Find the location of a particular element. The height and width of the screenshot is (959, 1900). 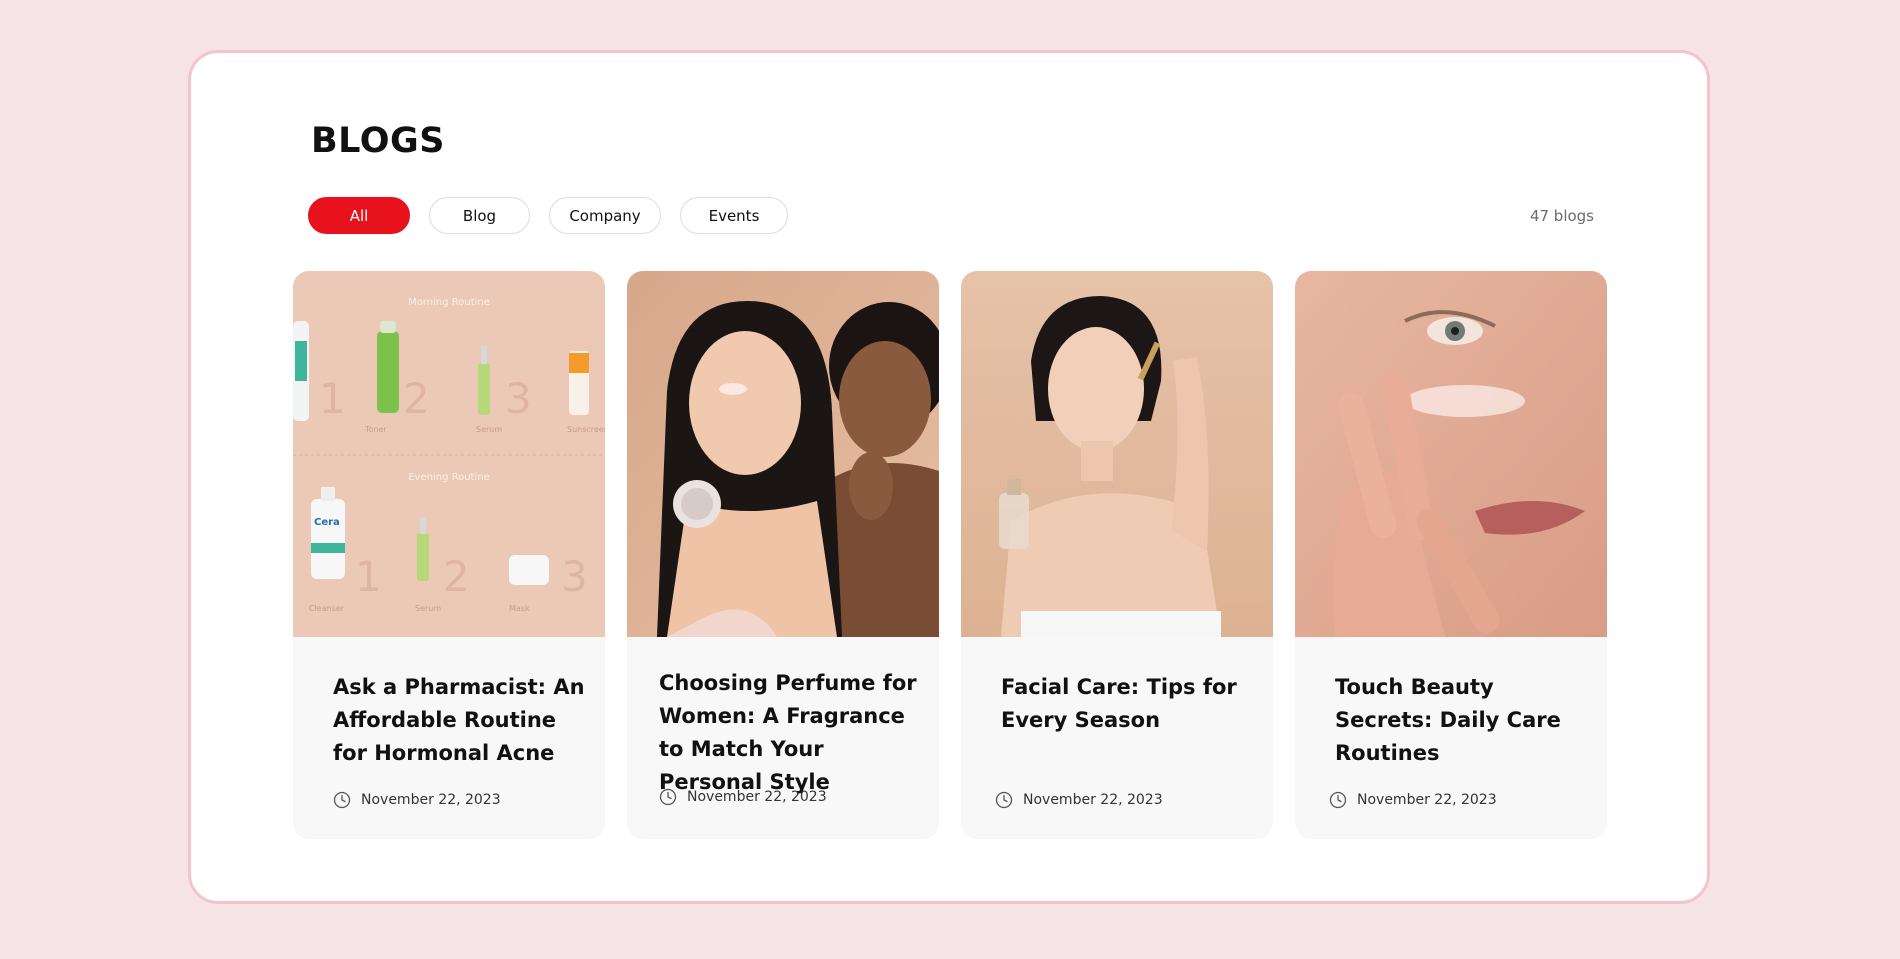

svg-text: Cleanser is located at coordinates (327, 608).